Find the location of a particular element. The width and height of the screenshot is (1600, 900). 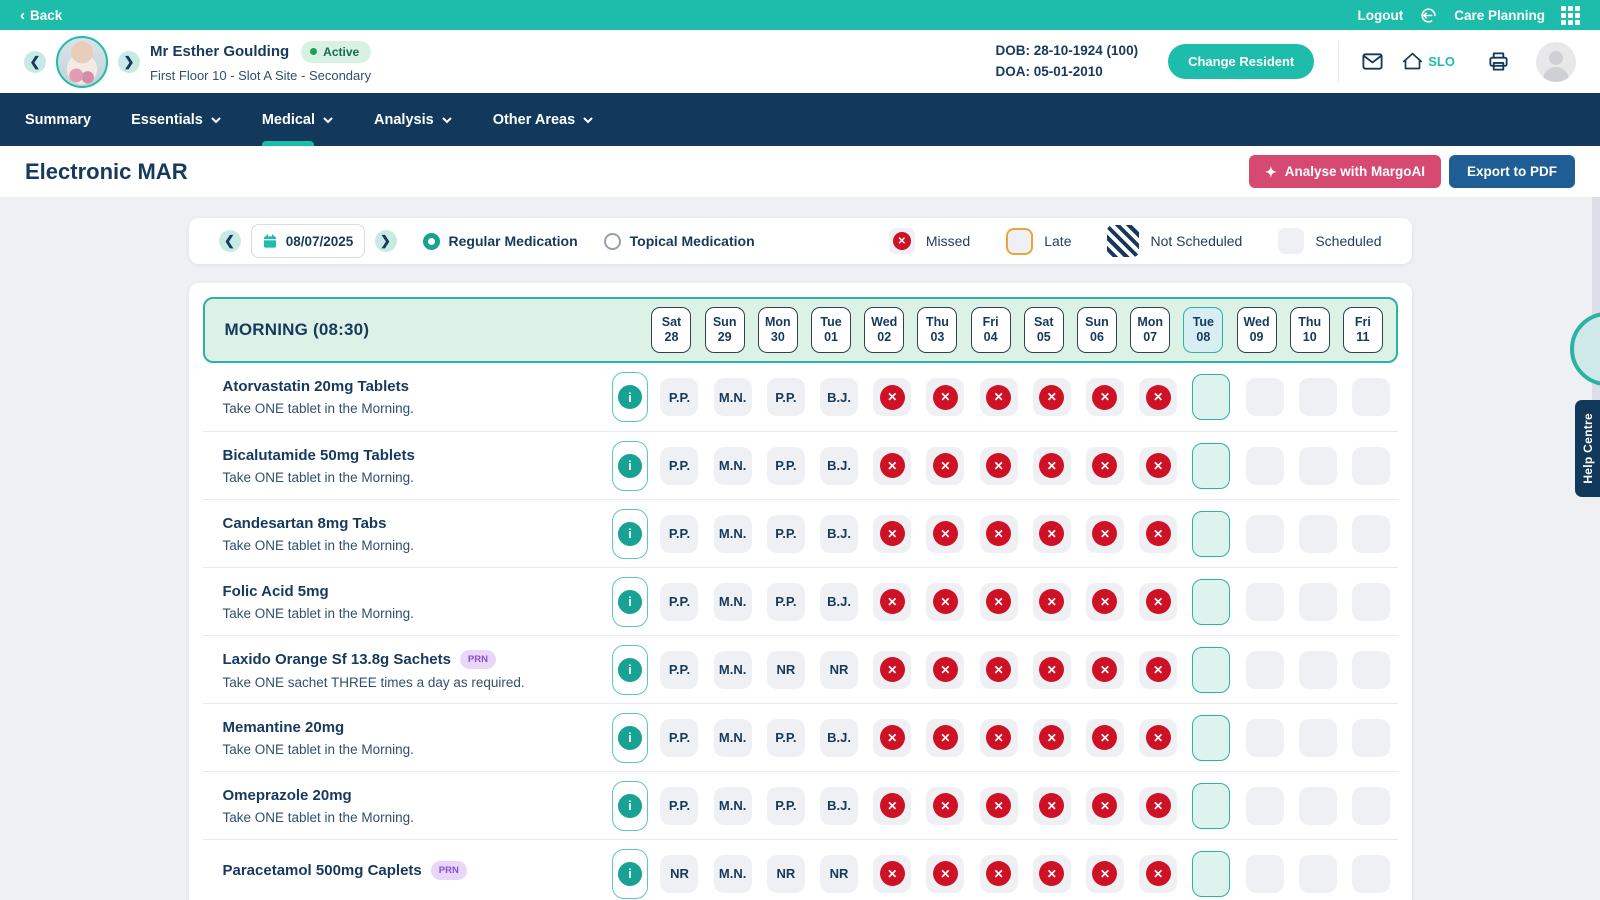

slo-home-link: SLO is located at coordinates (1428, 61).